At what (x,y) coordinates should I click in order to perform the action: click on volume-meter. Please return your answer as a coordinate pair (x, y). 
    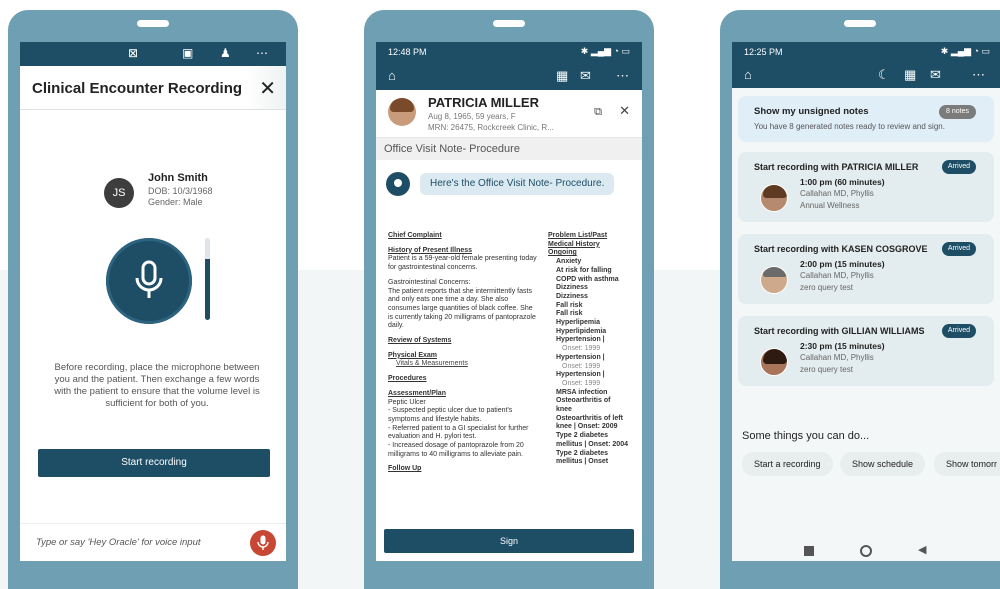
    Looking at the image, I should click on (207, 279).